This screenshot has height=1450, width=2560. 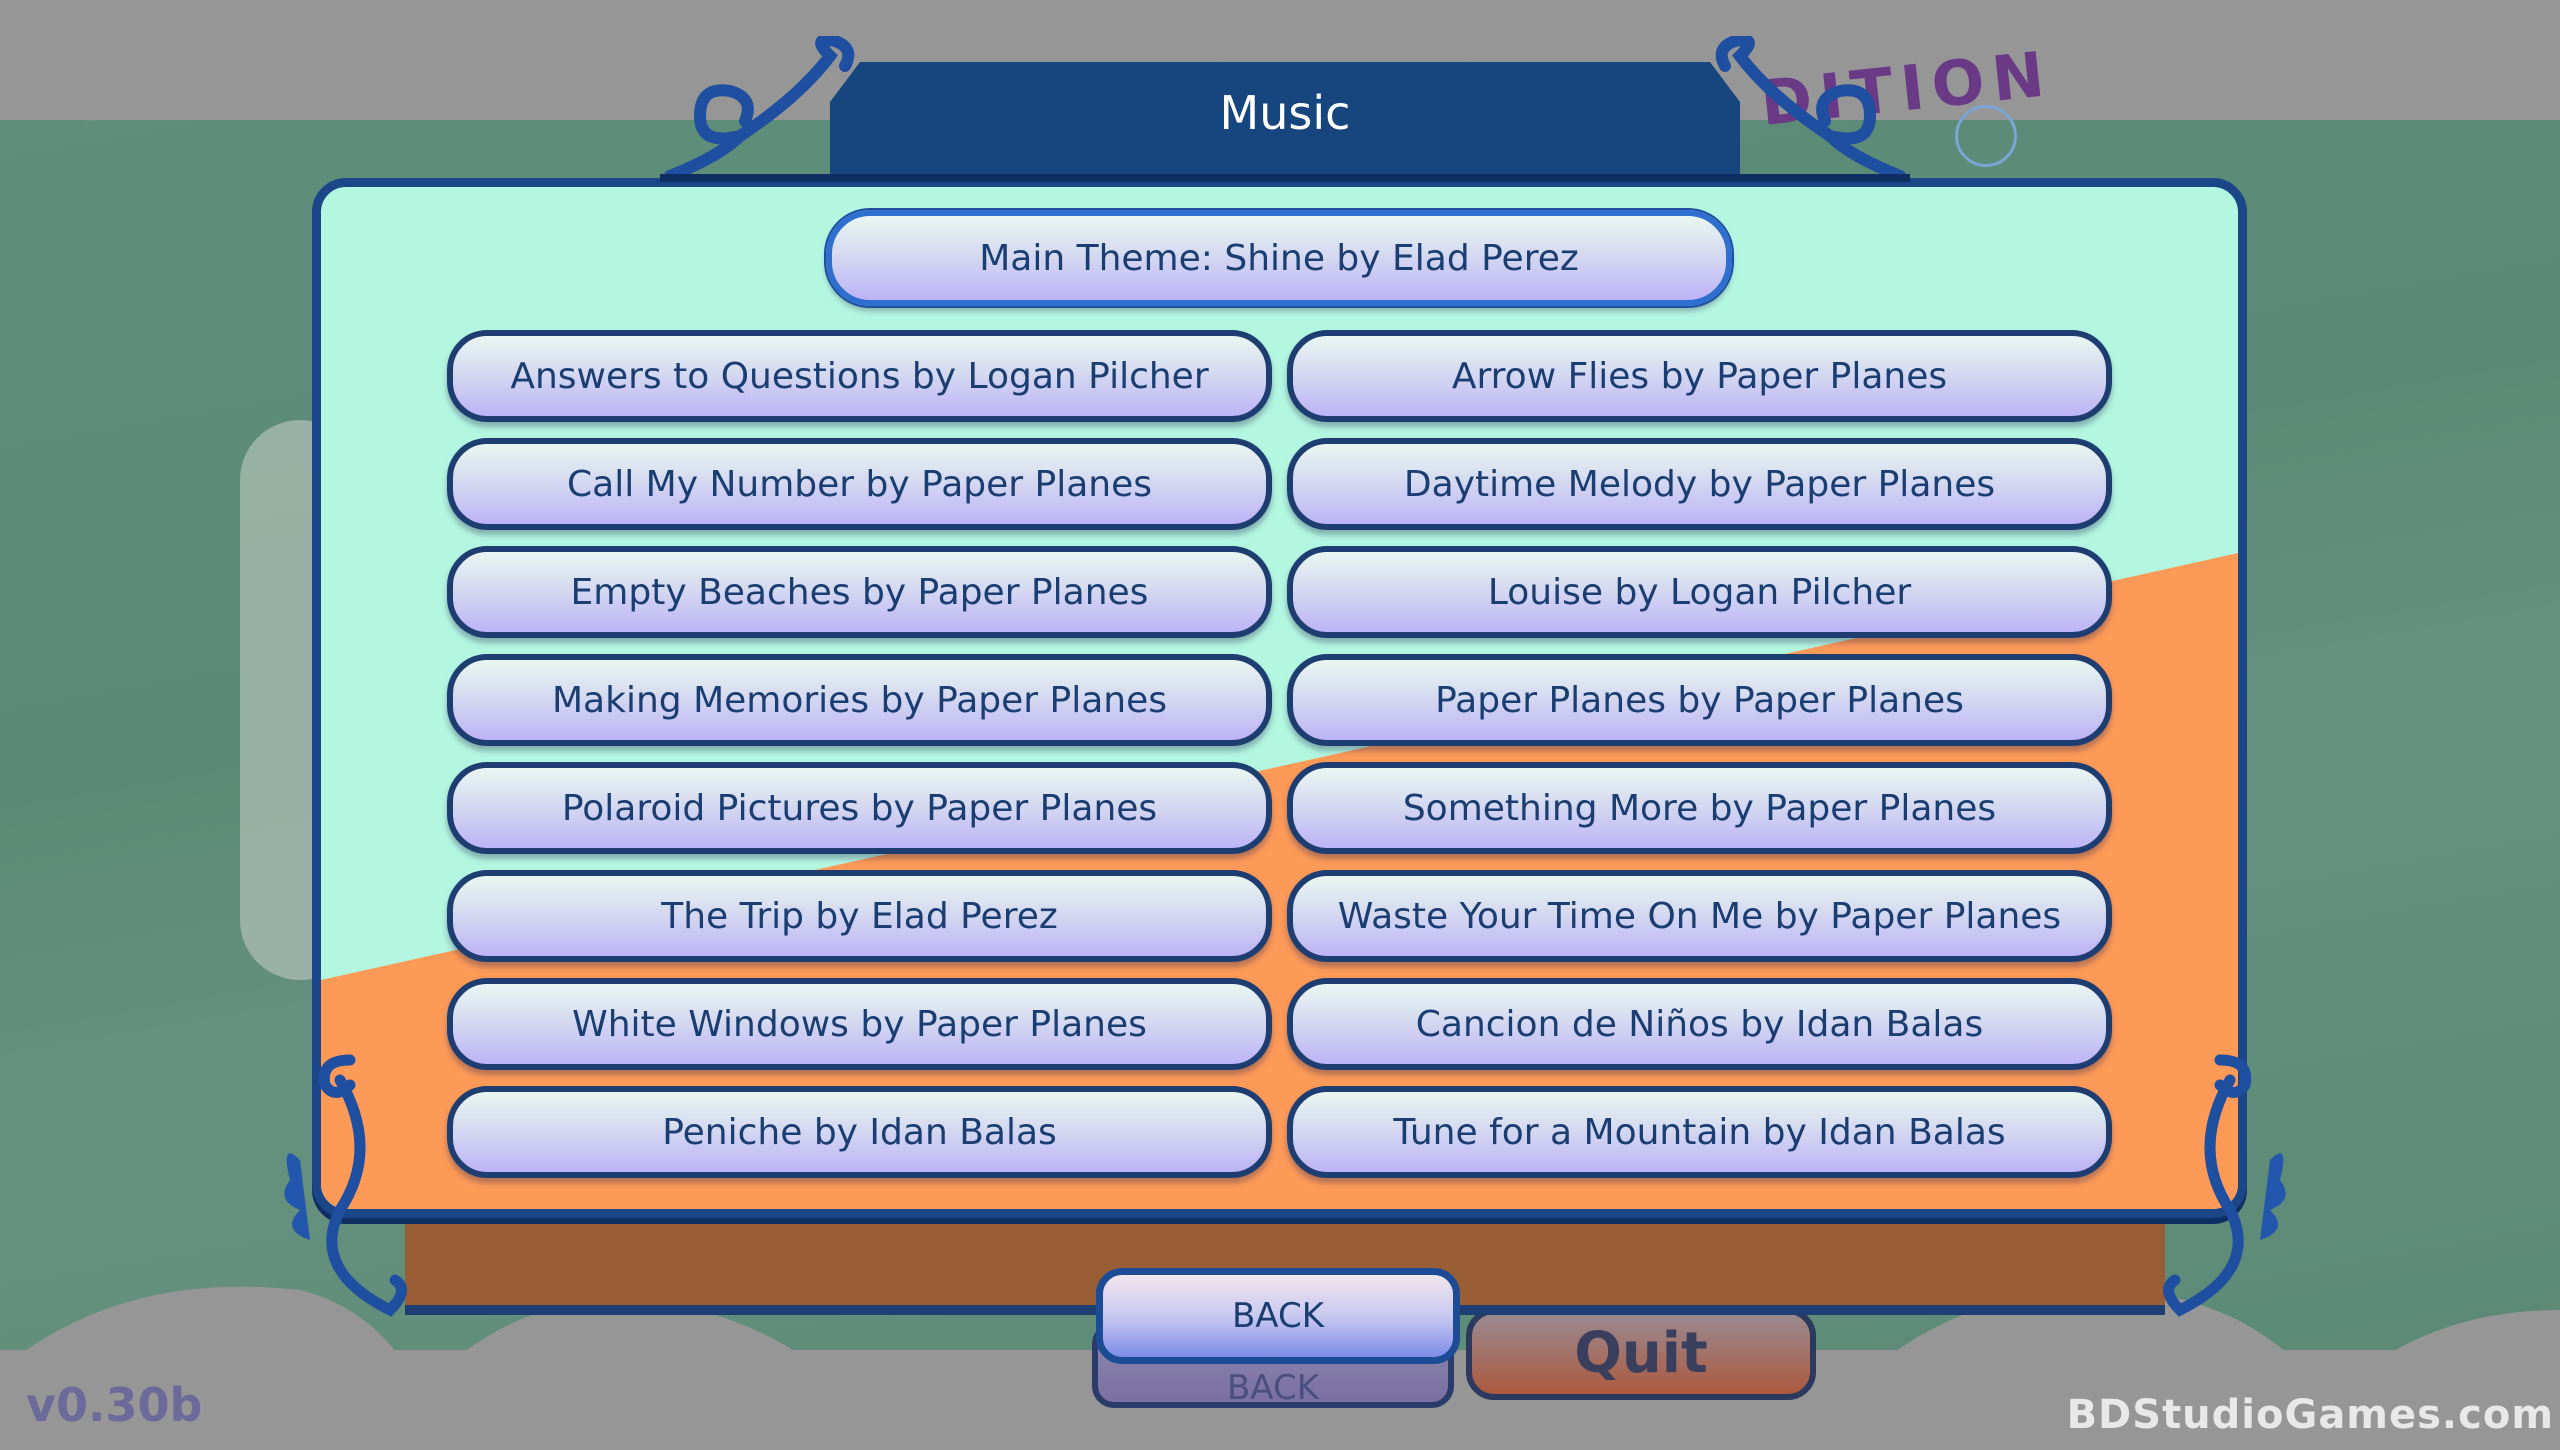 I want to click on track-button-main-theme: Main Theme: Shine by Elad Perez, so click(x=1279, y=258).